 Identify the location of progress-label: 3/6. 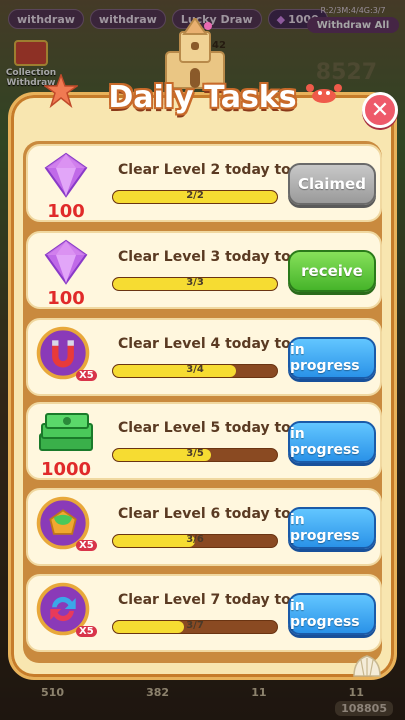
(195, 539).